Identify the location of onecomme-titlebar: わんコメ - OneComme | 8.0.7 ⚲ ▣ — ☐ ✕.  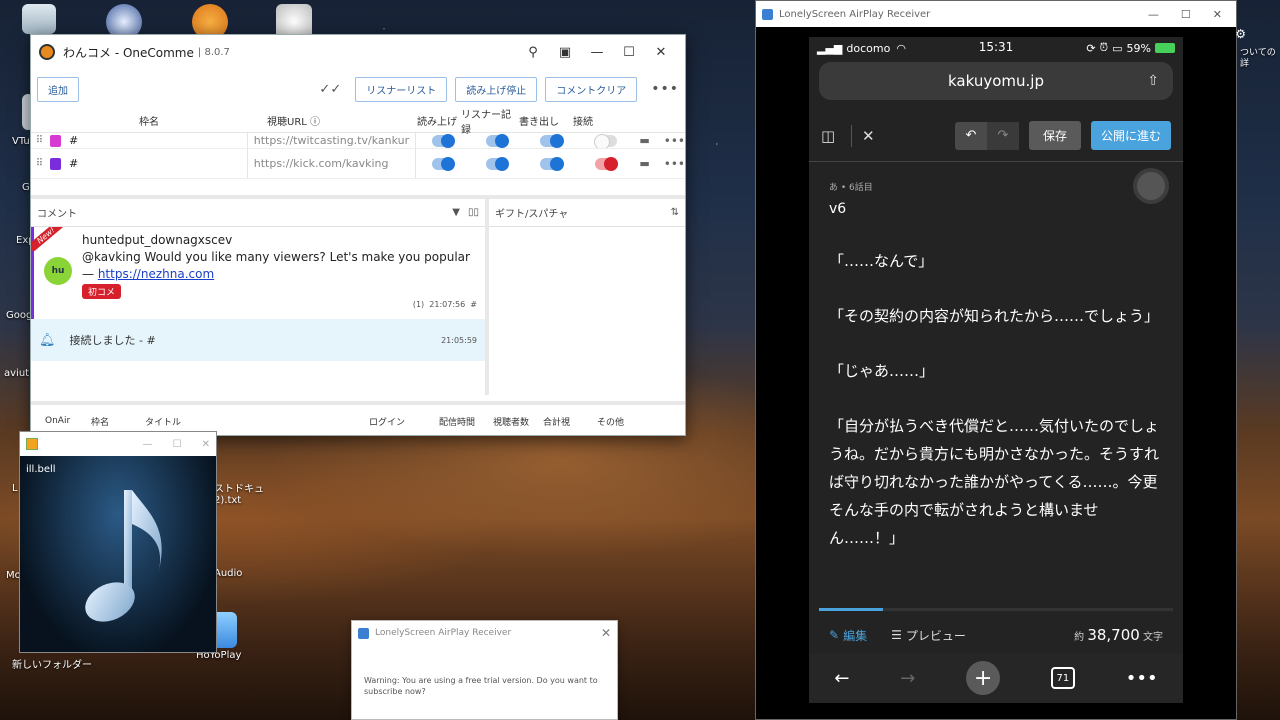
(358, 52).